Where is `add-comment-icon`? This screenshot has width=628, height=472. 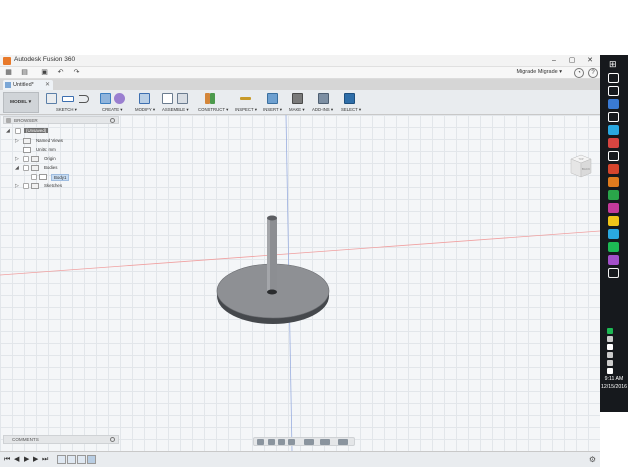
add-comment-icon is located at coordinates (112, 439).